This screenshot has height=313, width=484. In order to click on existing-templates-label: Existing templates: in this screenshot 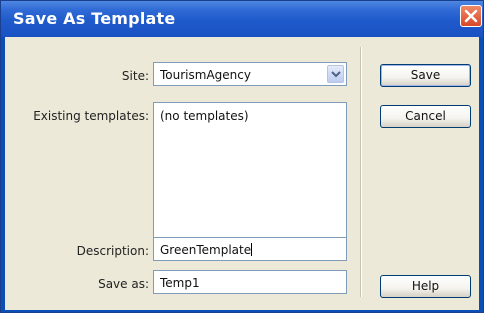, I will do `click(91, 116)`.